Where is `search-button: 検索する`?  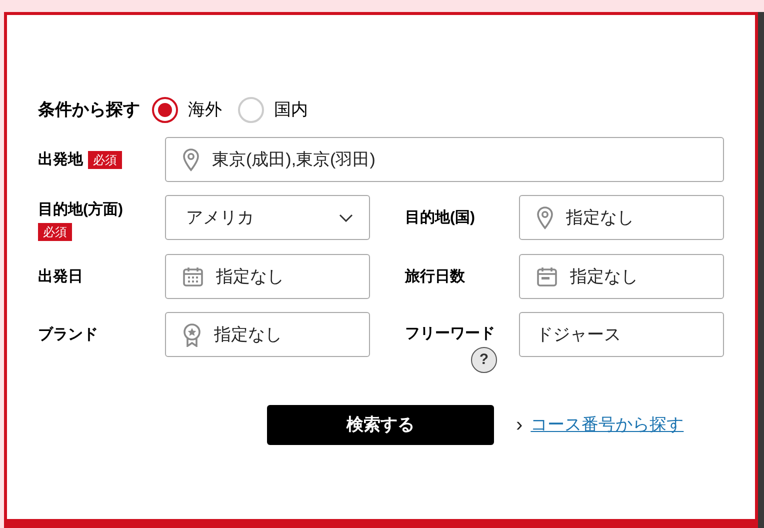
search-button: 検索する is located at coordinates (380, 425).